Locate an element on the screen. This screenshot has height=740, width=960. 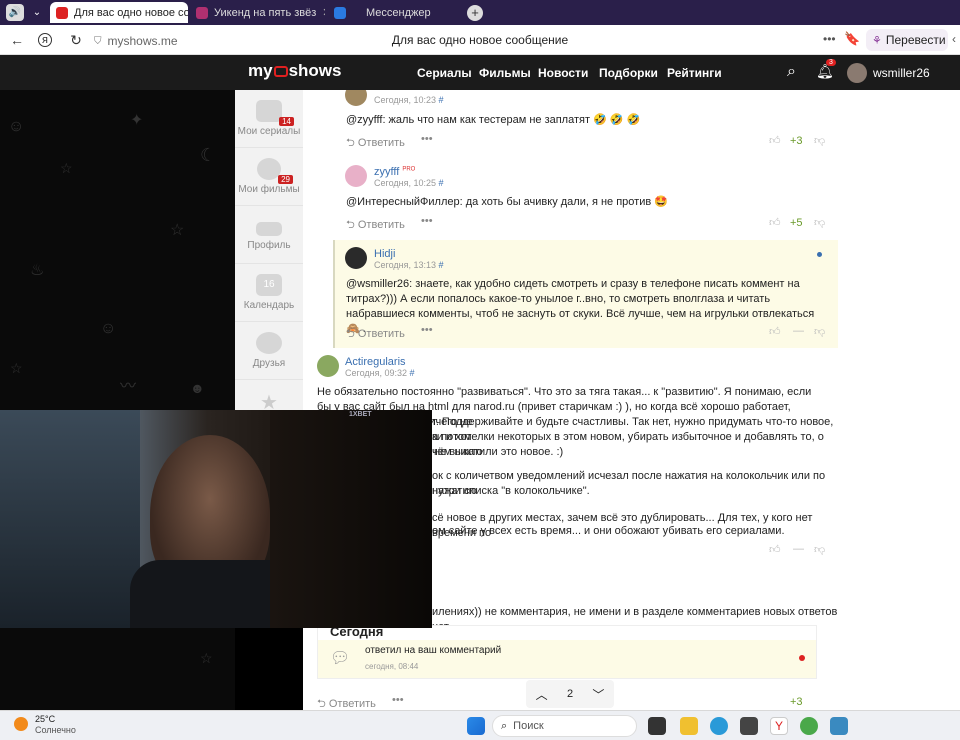
weather-text: Солнечно is located at coordinates (55, 730).